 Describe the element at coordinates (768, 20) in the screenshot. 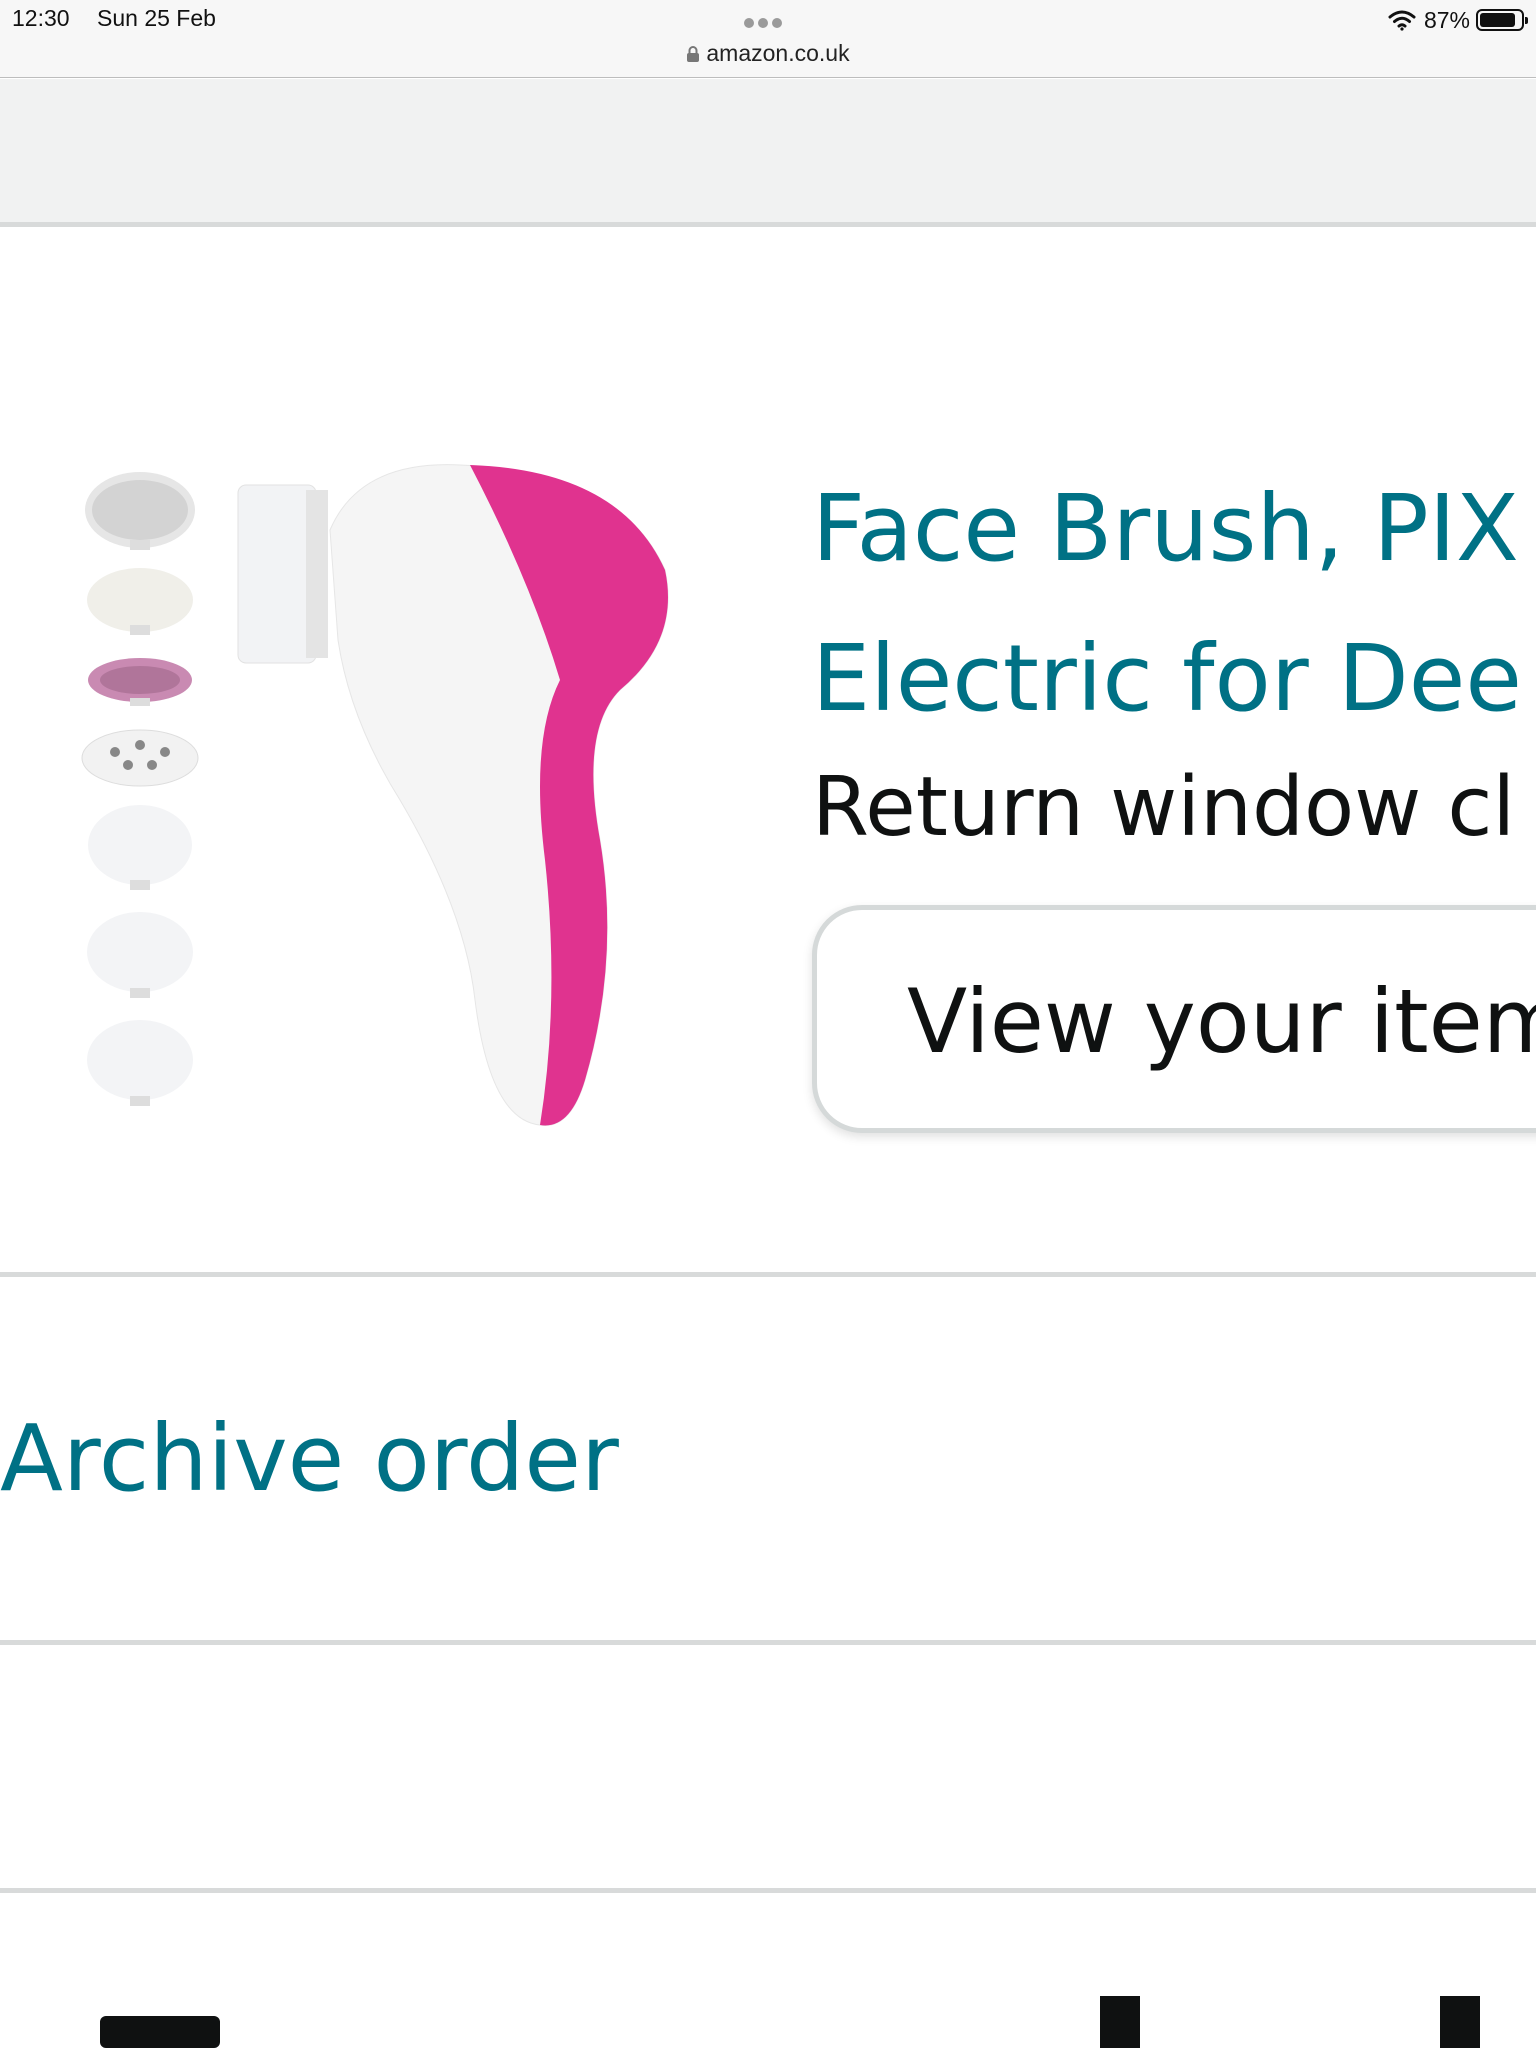

I see `more-dots-icon` at that location.